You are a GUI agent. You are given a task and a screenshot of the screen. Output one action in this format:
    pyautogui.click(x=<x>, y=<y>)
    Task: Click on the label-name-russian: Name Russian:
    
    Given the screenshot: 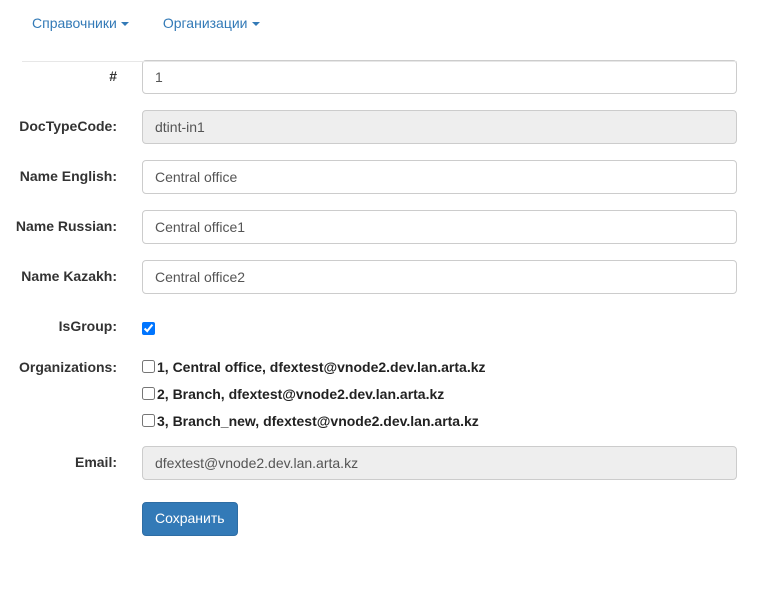 What is the action you would take?
    pyautogui.click(x=66, y=226)
    